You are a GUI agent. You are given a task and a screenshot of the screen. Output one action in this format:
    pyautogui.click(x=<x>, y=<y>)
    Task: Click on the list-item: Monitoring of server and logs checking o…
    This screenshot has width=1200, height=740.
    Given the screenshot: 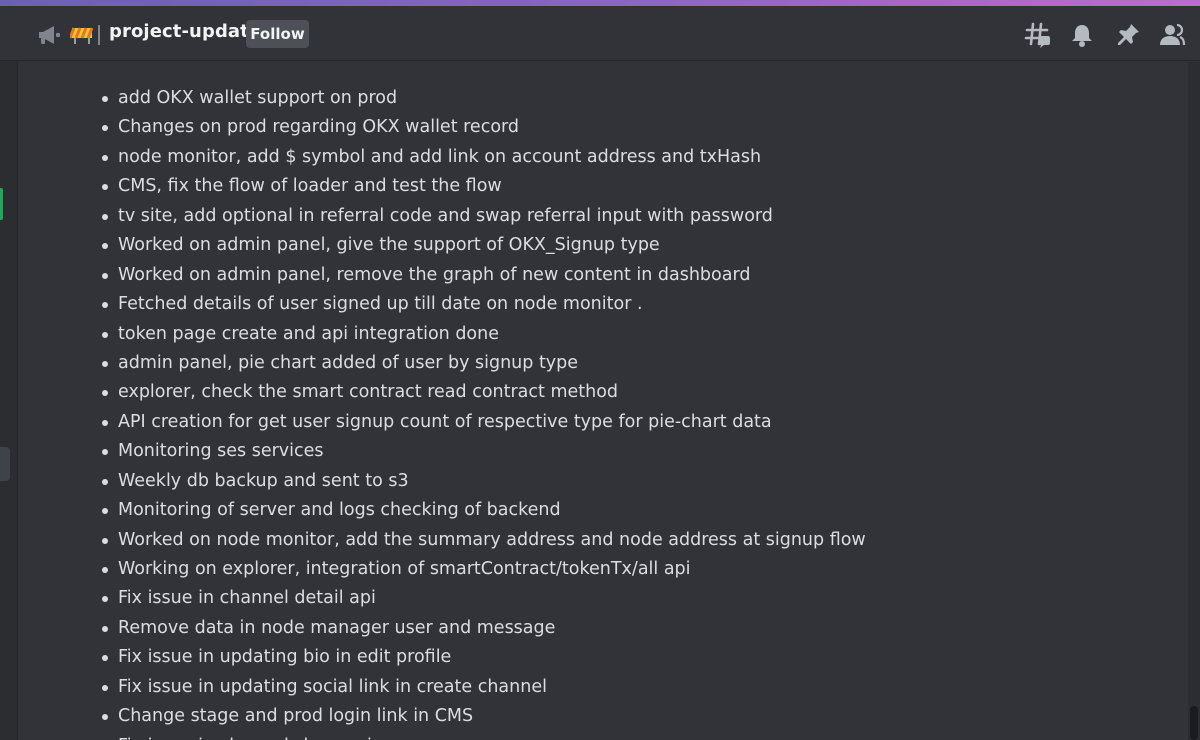 What is the action you would take?
    pyautogui.click(x=484, y=510)
    